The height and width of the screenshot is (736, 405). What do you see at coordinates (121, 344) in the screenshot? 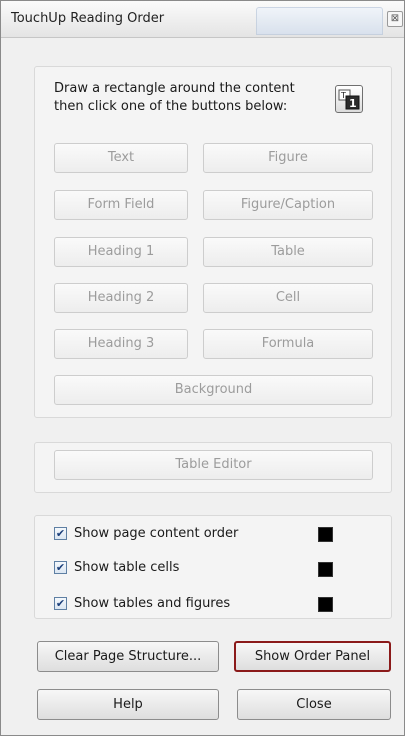
I see `heading-3-button: Heading 3` at bounding box center [121, 344].